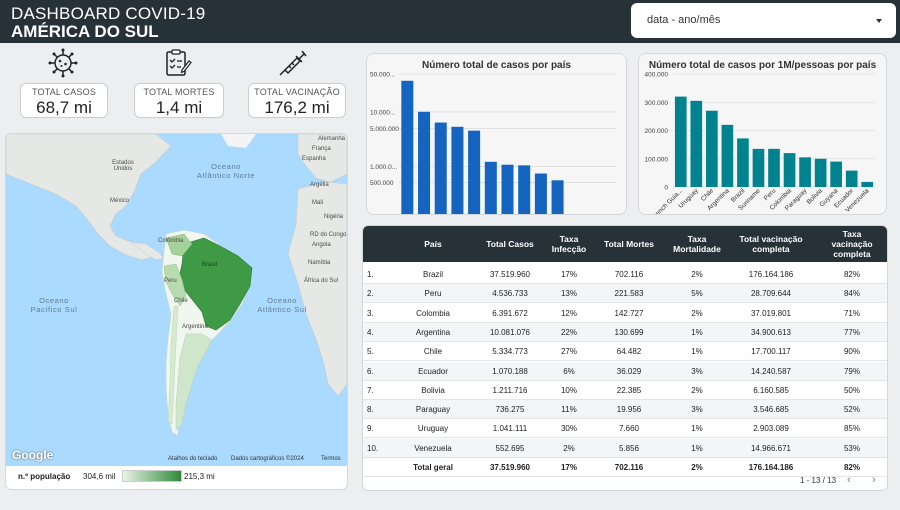 The height and width of the screenshot is (510, 900). What do you see at coordinates (569, 244) in the screenshot?
I see `col-taxa-infeccao: Taxa Infecção` at bounding box center [569, 244].